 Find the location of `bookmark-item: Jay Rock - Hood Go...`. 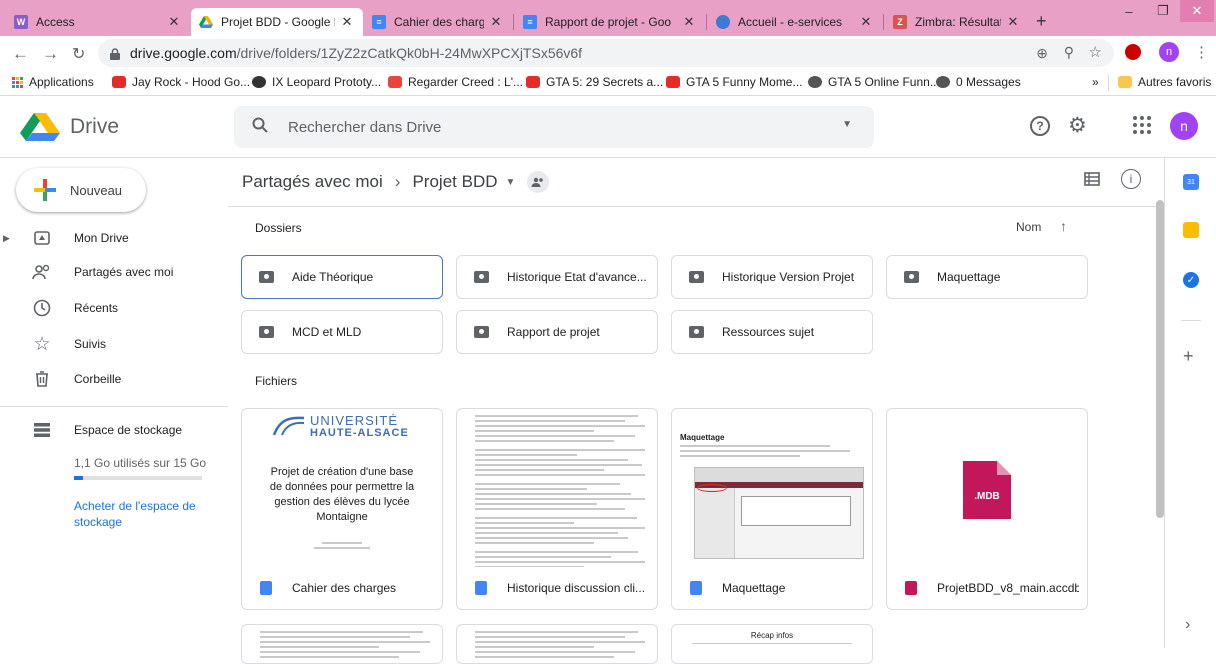

bookmark-item: Jay Rock - Hood Go... is located at coordinates (181, 82).